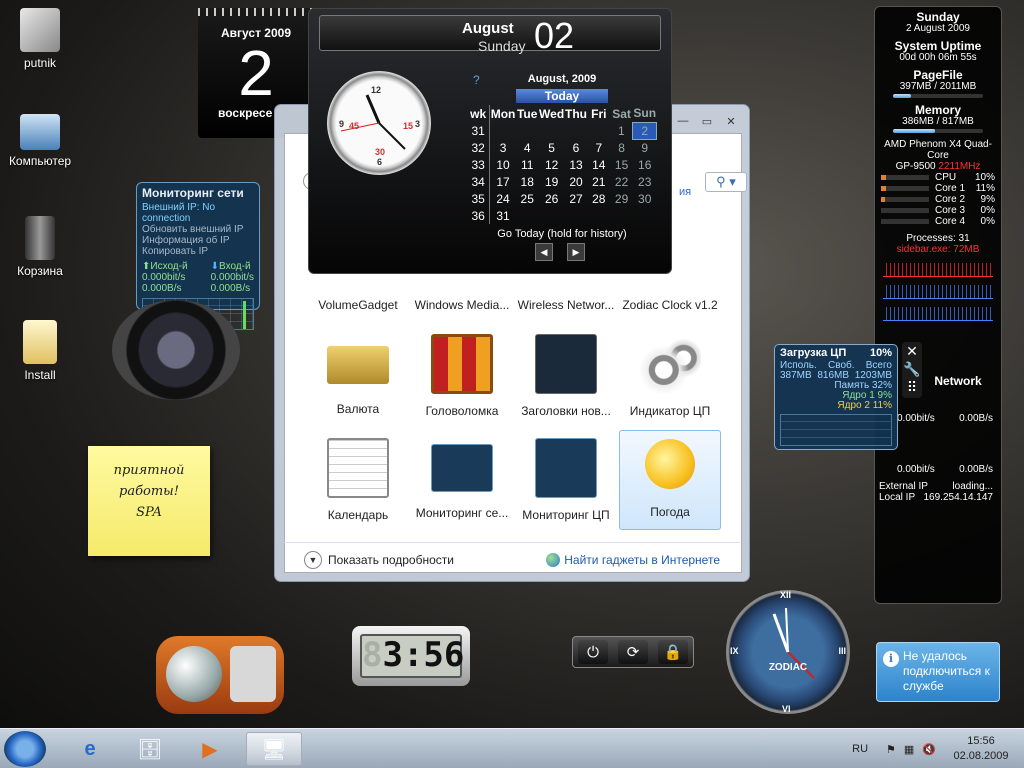 This screenshot has height=768, width=1024. Describe the element at coordinates (644, 130) in the screenshot. I see `calendar-day-cell: 2` at that location.